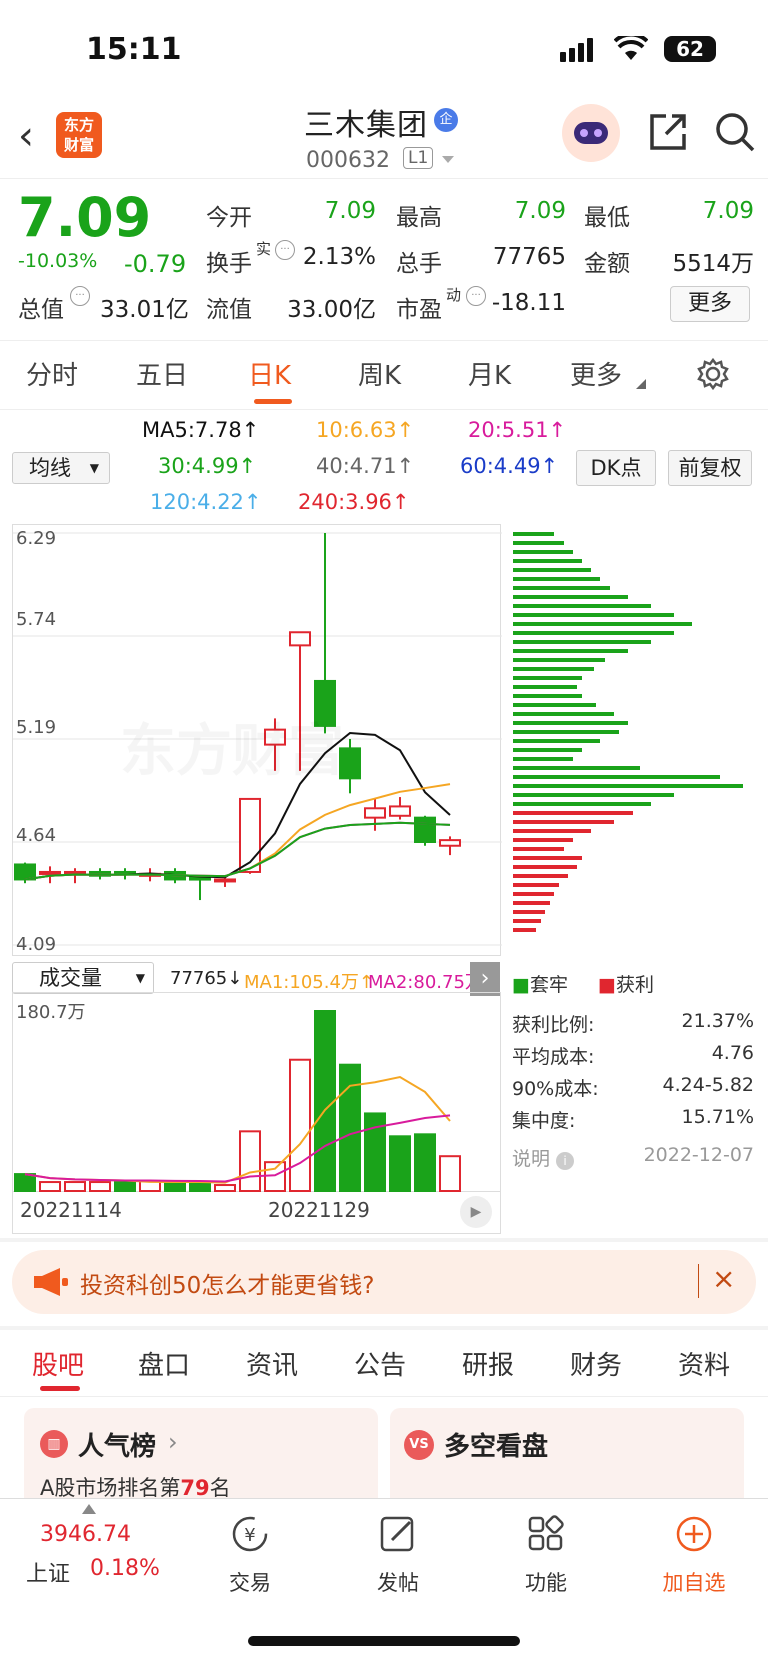 The image size is (768, 1663). Describe the element at coordinates (717, 1117) in the screenshot. I see `concentration-value: 15.71%` at that location.